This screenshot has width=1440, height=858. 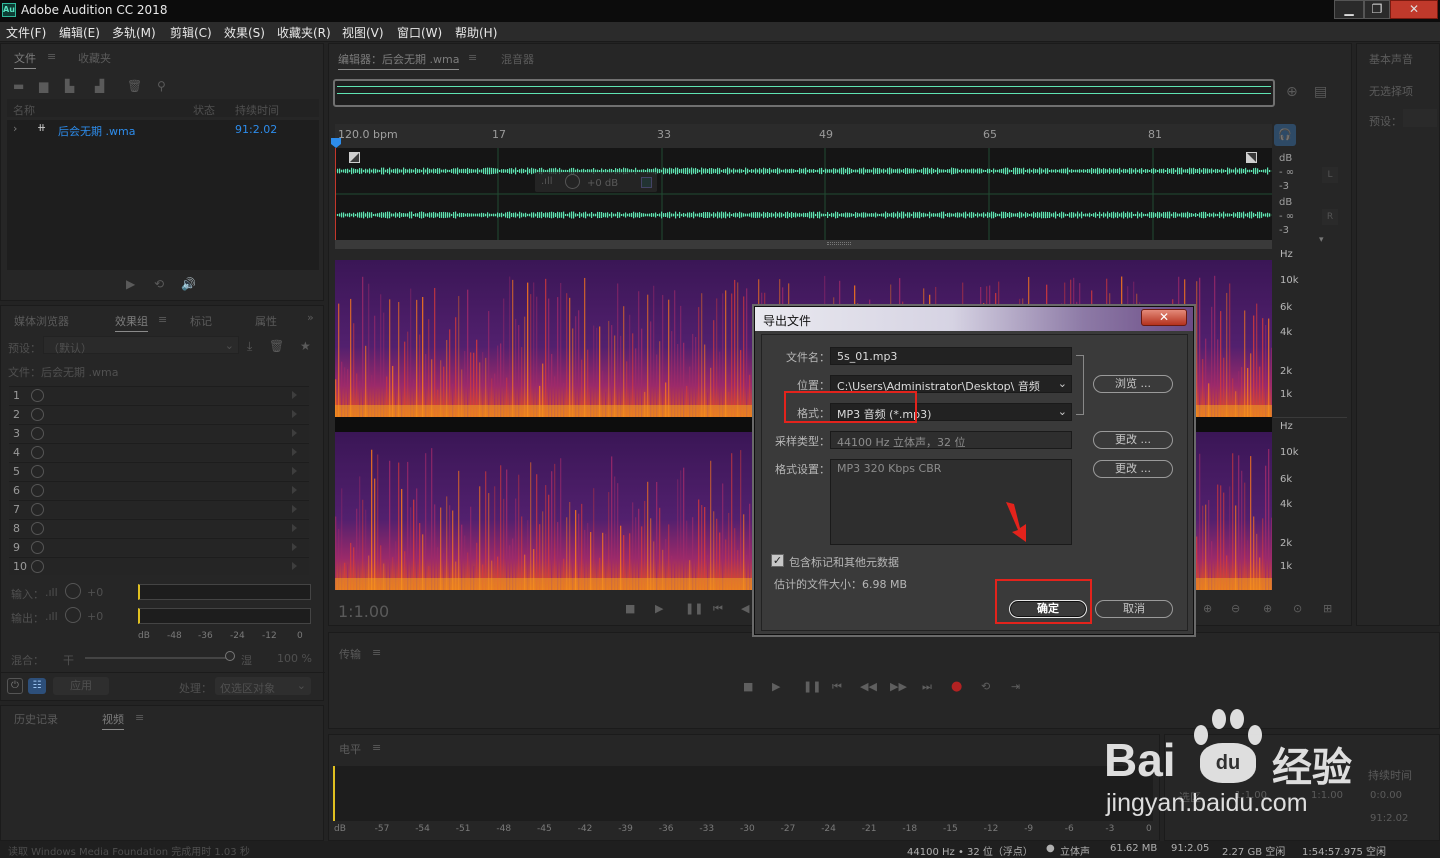 What do you see at coordinates (898, 686) in the screenshot?
I see `fast-forward-icon: ▶▶` at bounding box center [898, 686].